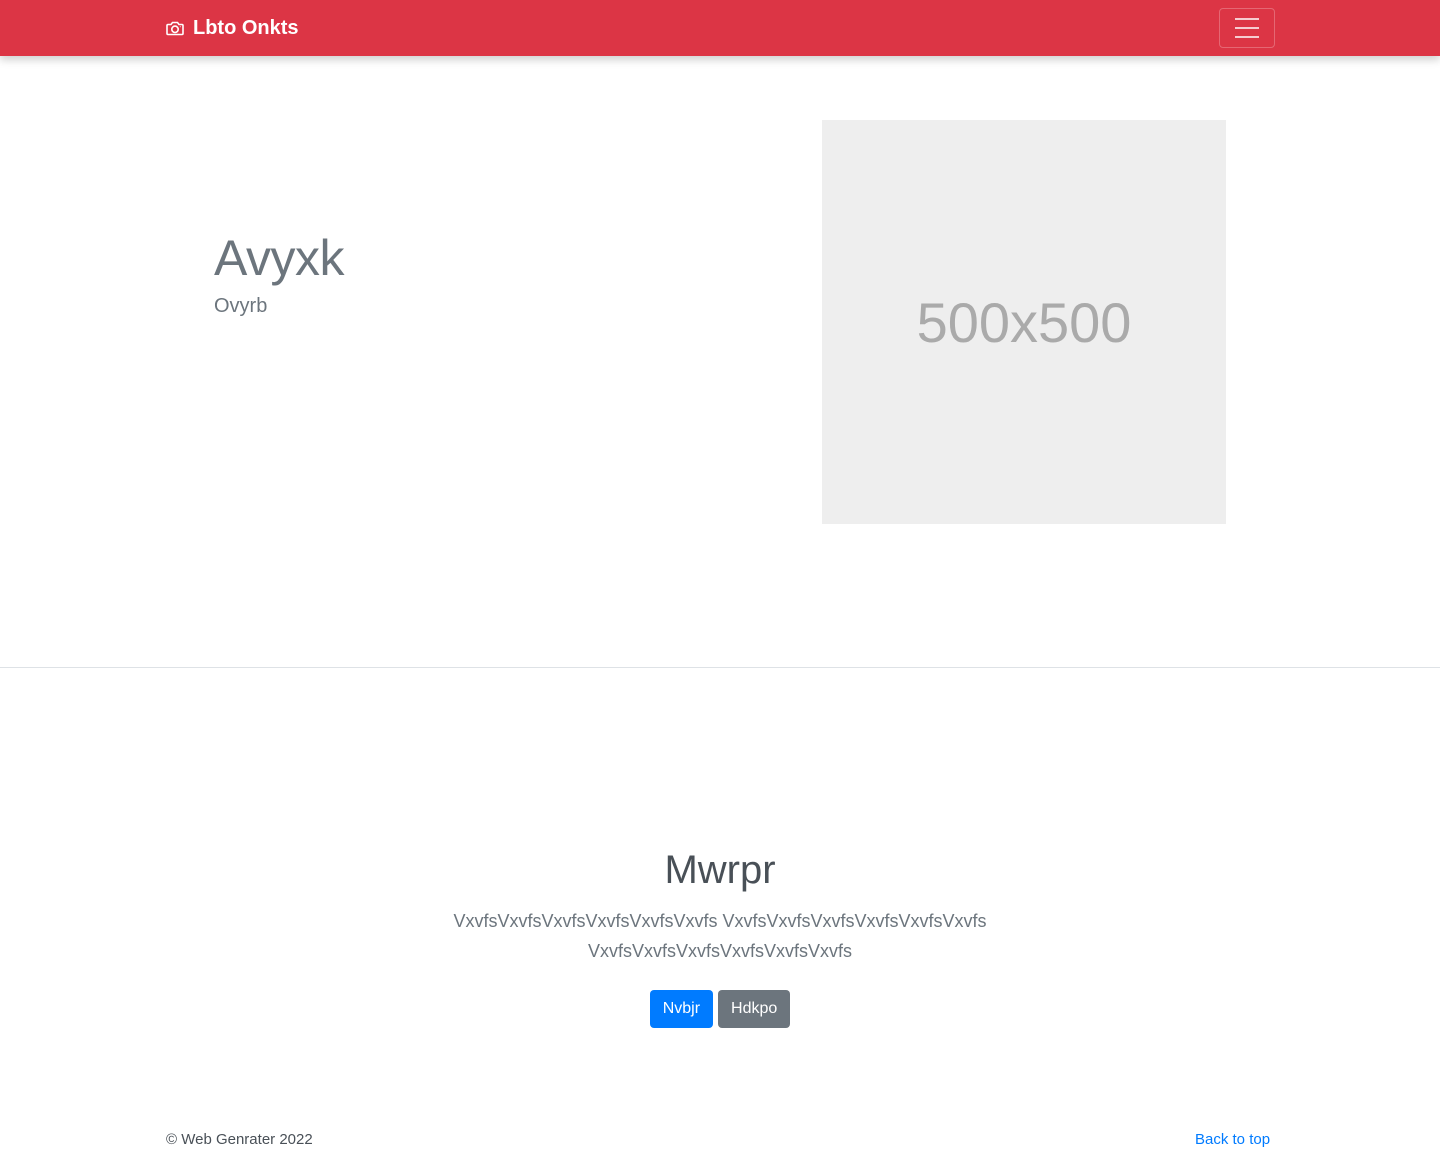  I want to click on back-to-top-link: Back to top, so click(1232, 1140).